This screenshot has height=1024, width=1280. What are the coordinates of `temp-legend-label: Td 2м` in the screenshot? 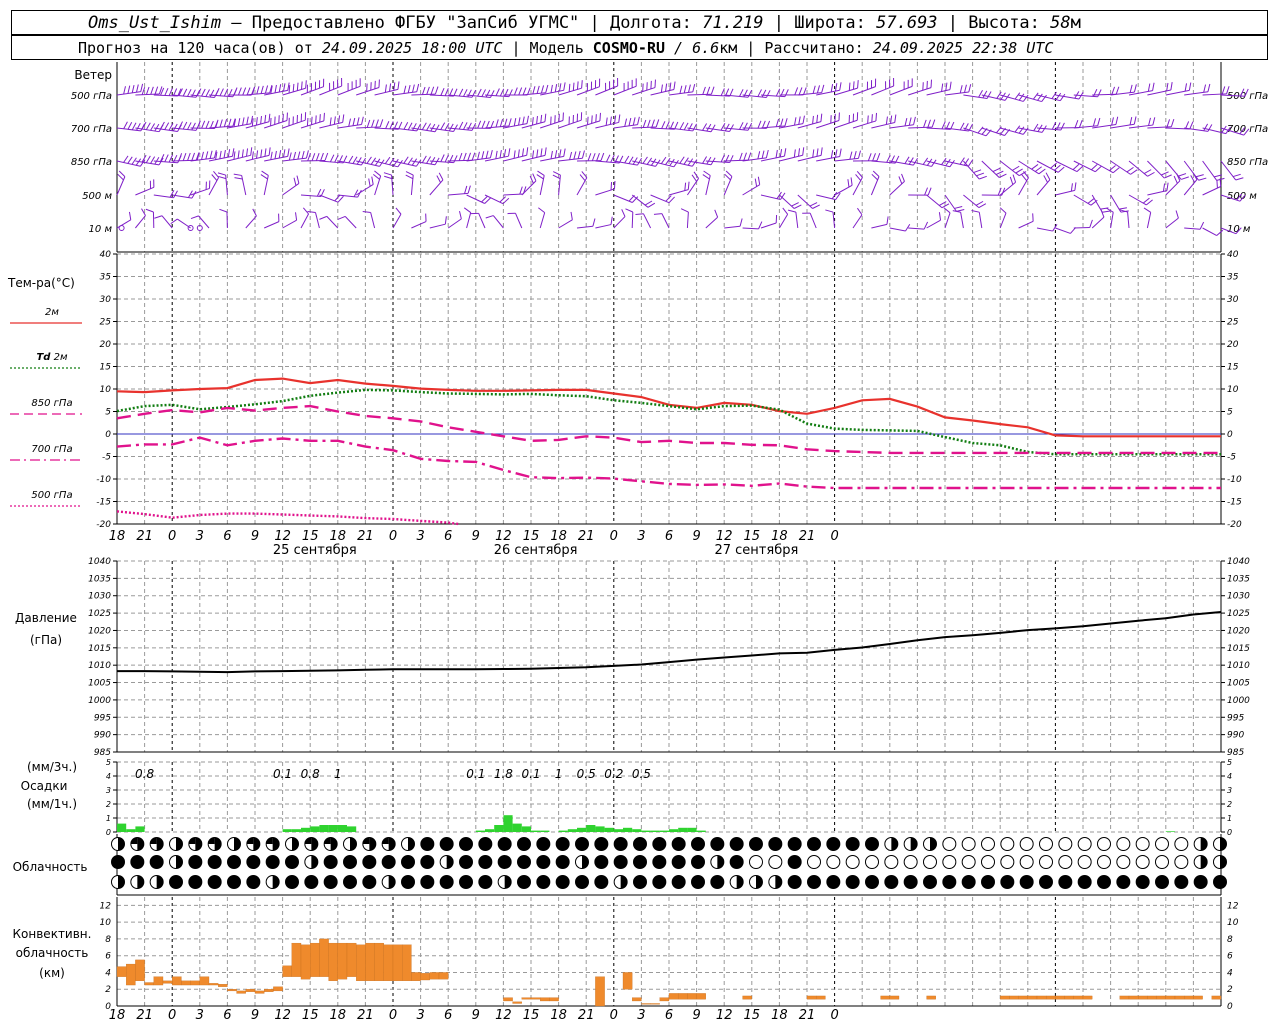 It's located at (52, 357).